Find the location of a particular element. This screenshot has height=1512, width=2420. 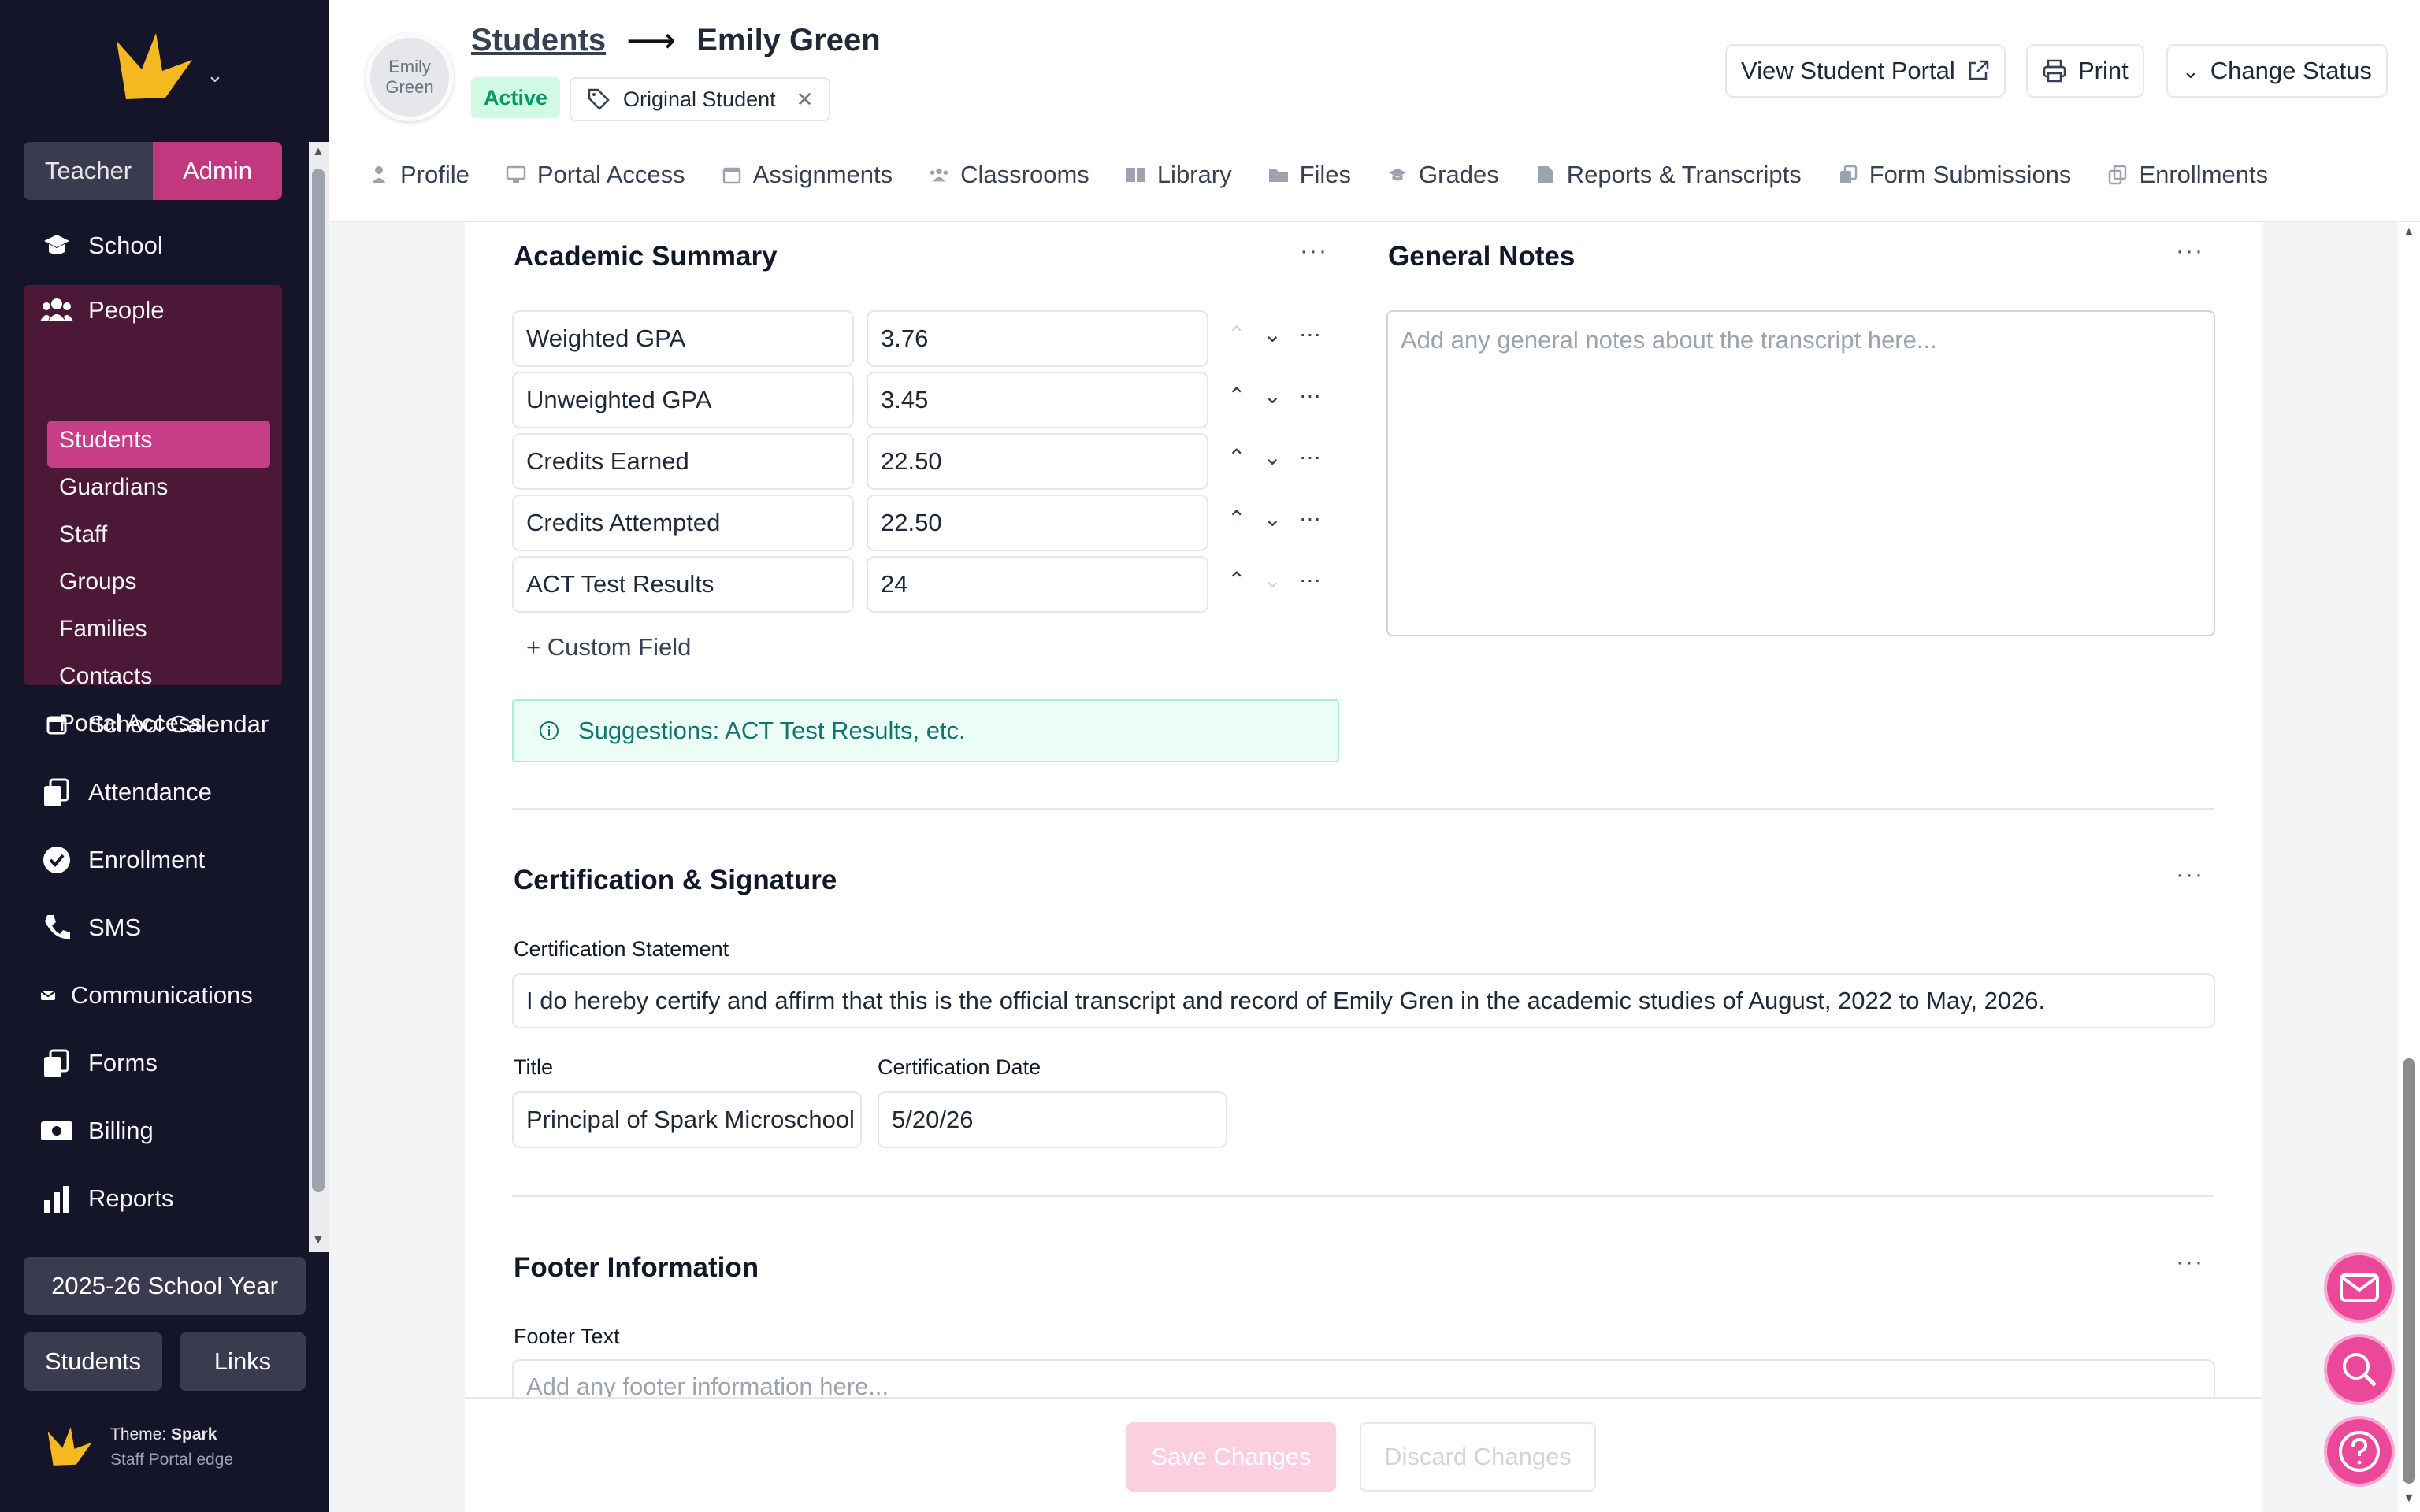

sidebar-sub-families: Families is located at coordinates (103, 629).